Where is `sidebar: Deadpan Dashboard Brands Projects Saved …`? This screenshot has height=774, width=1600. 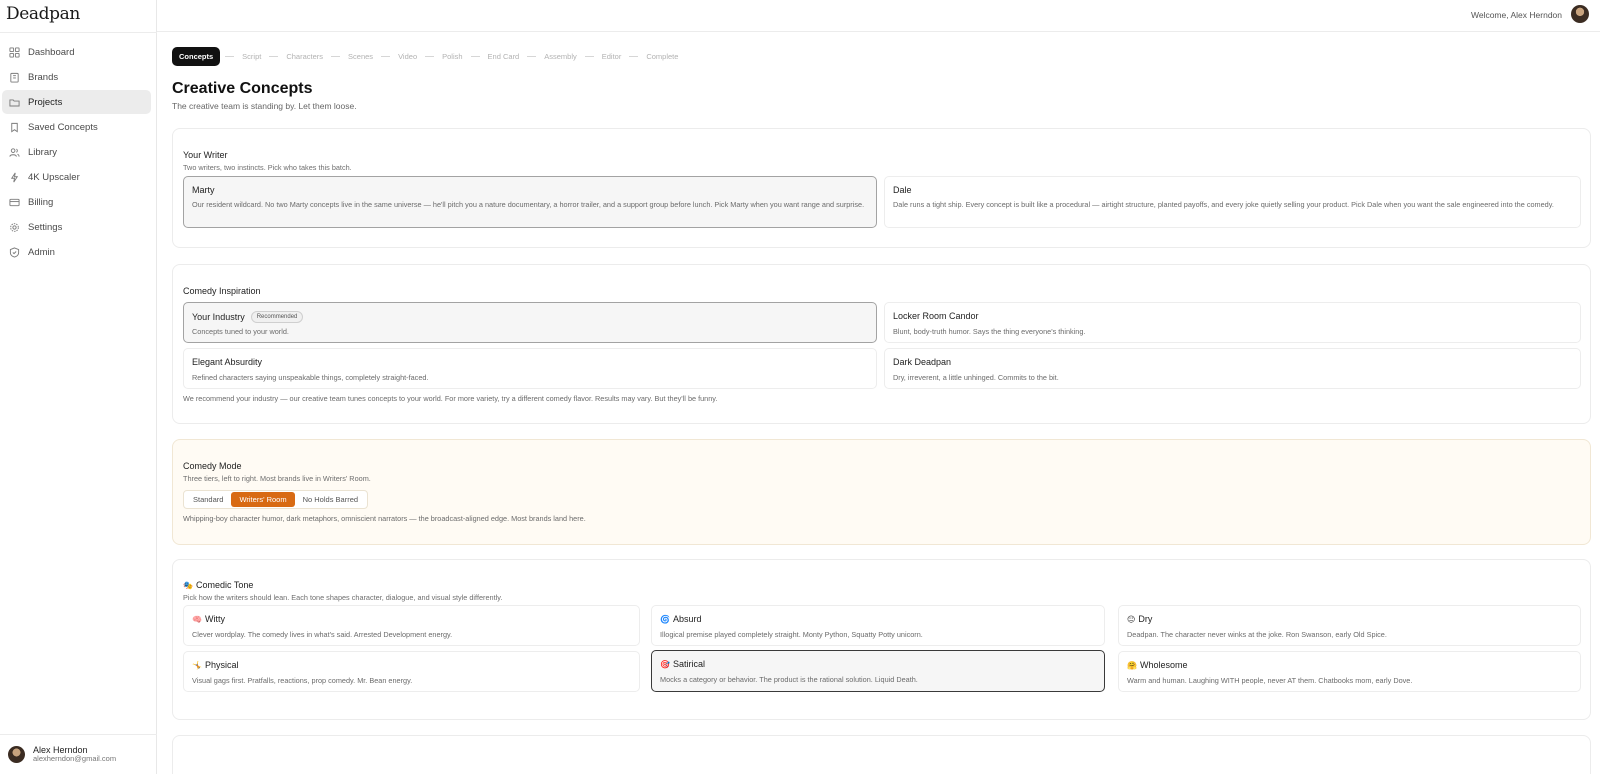 sidebar: Deadpan Dashboard Brands Projects Saved … is located at coordinates (78, 387).